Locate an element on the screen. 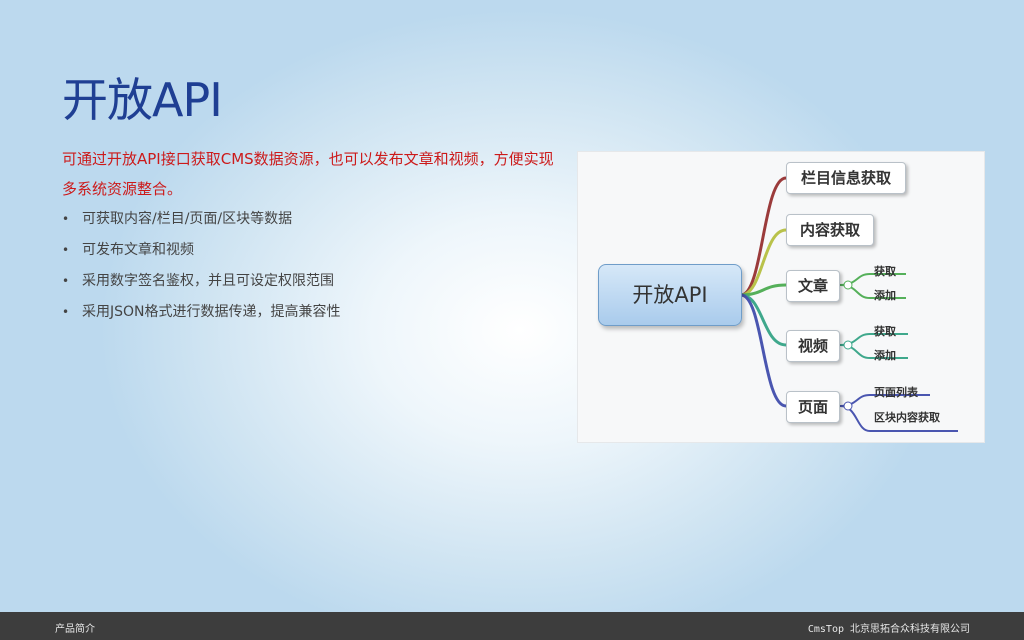 Image resolution: width=1024 pixels, height=640 pixels. bullet-text: 采用JSON格式进行数据传递，提高兼容性 is located at coordinates (211, 312).